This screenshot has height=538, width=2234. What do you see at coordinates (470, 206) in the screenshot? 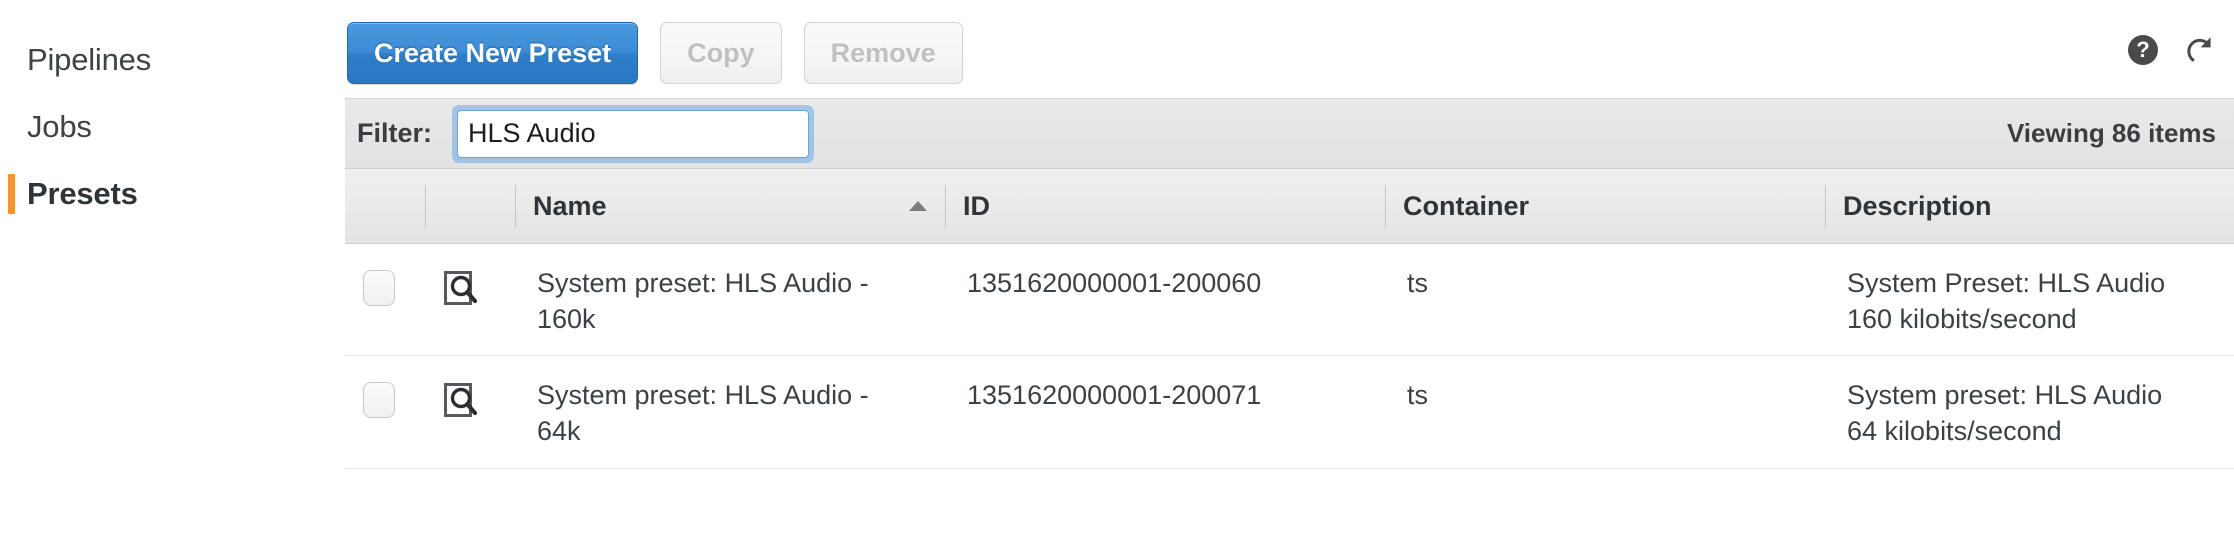
I see `column-header-view` at bounding box center [470, 206].